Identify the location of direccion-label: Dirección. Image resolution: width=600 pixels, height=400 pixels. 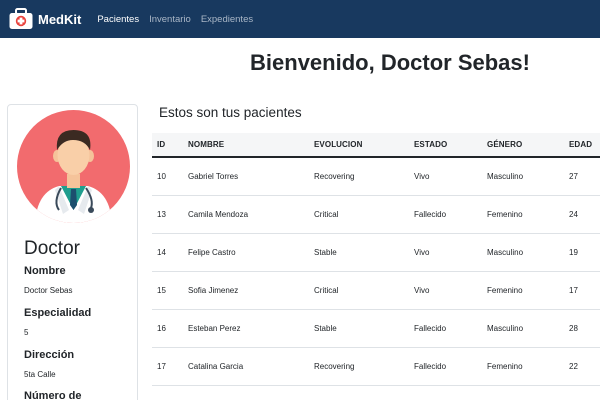
(49, 355).